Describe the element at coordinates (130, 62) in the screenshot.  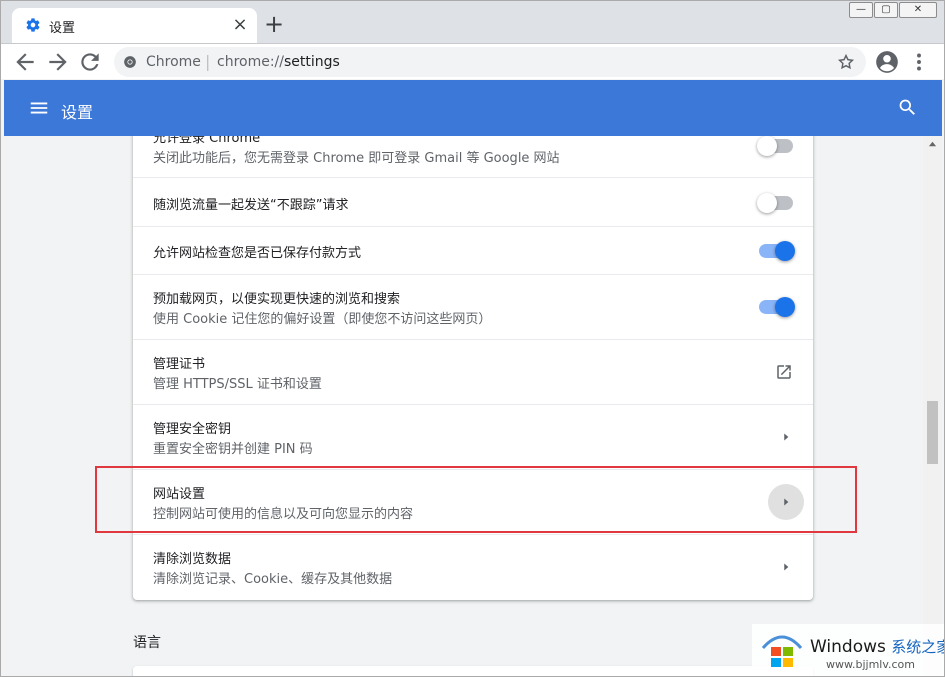
I see `chrome-logo-icon` at that location.